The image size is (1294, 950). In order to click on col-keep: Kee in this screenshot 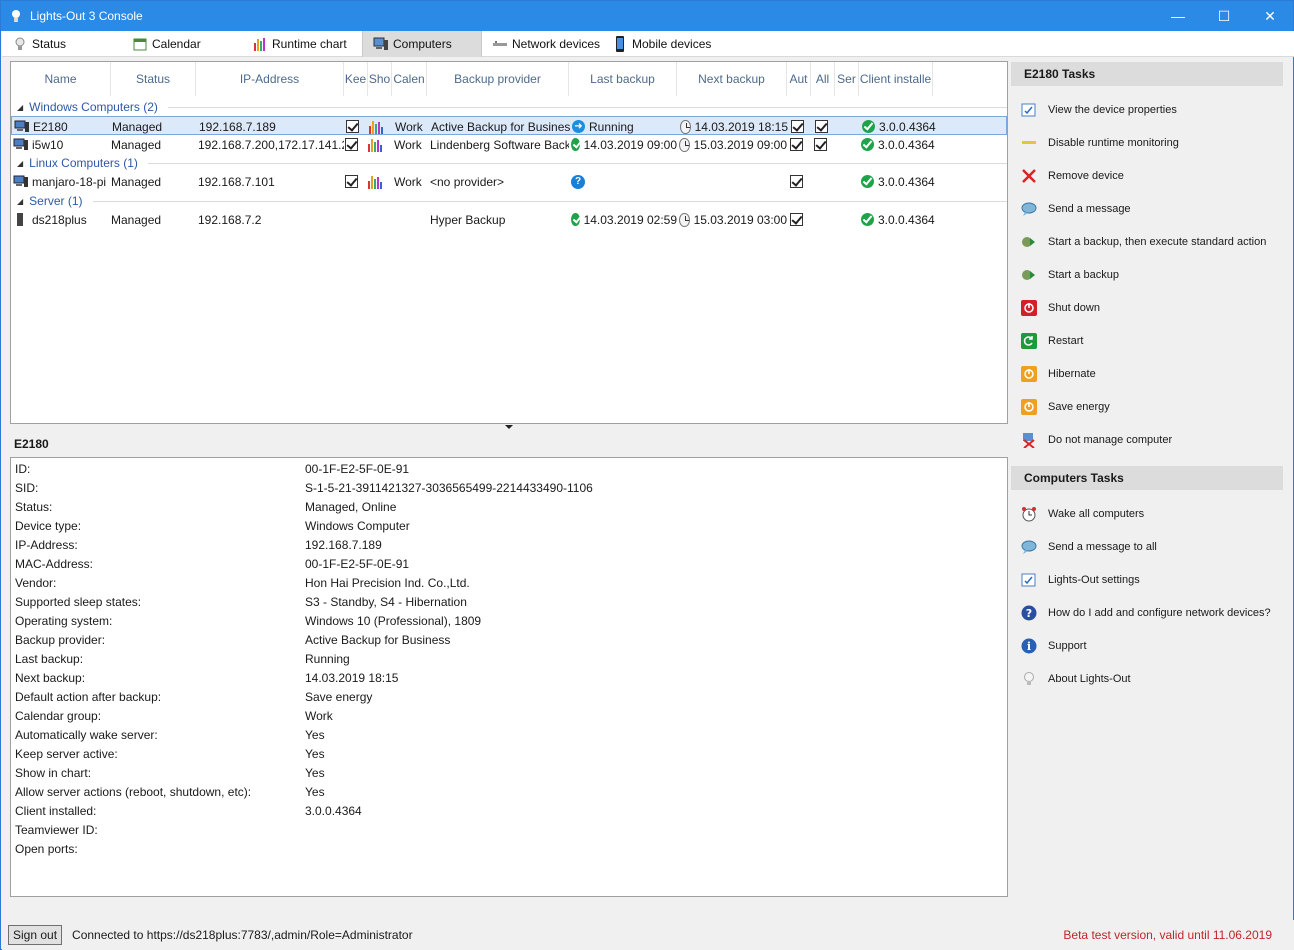, I will do `click(356, 79)`.